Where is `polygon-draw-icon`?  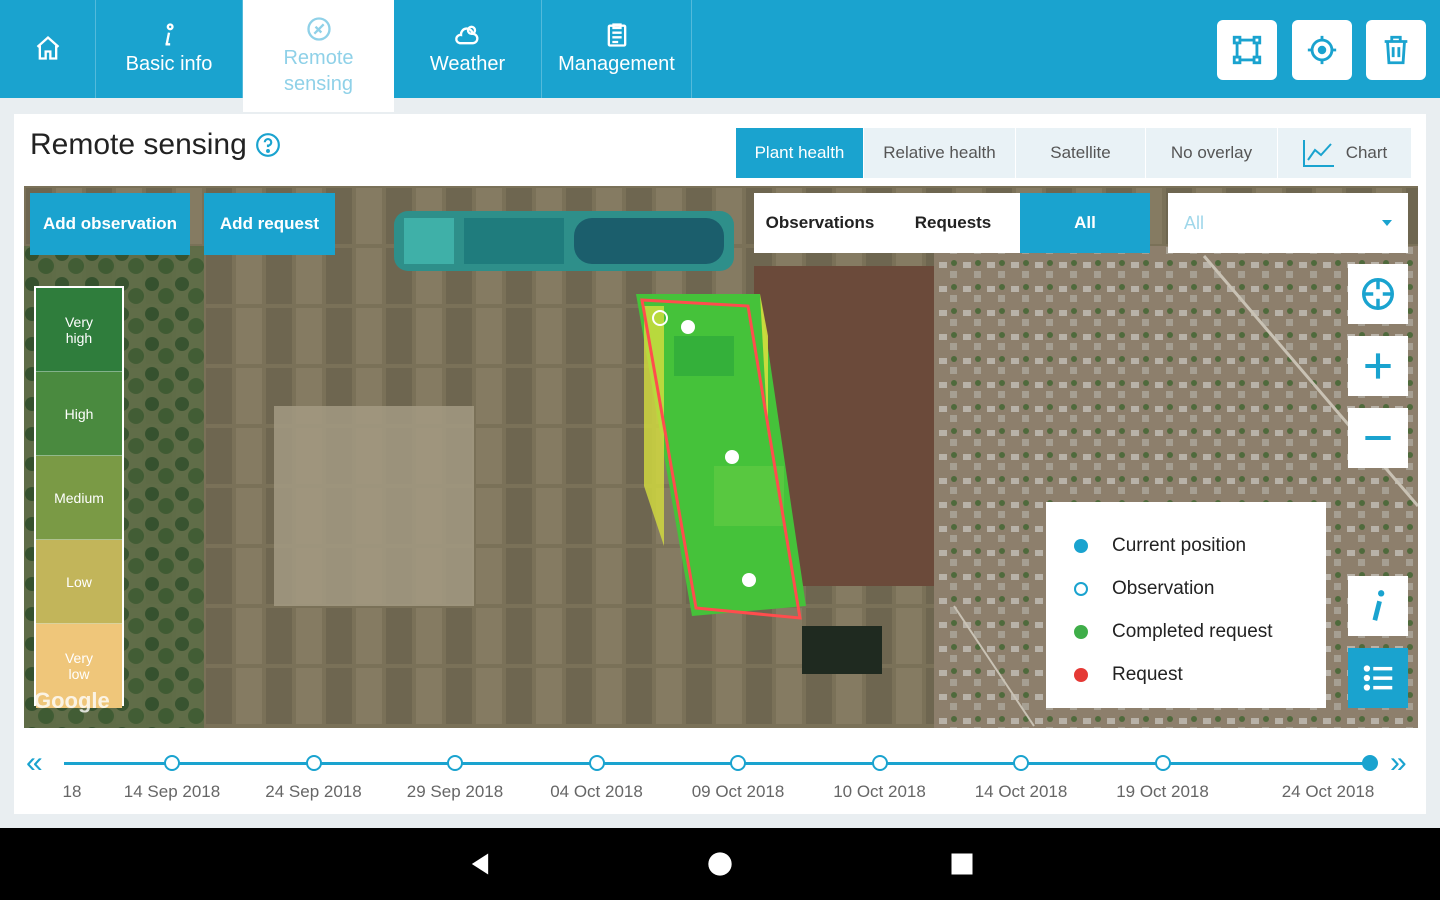
polygon-draw-icon is located at coordinates (1247, 50).